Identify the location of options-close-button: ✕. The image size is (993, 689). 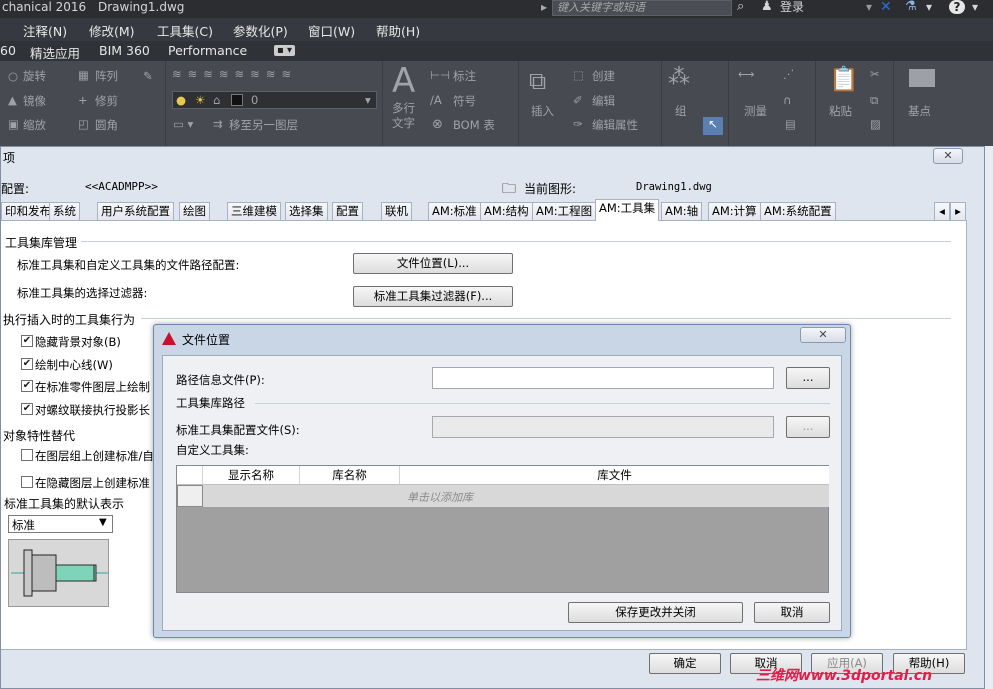
(948, 156).